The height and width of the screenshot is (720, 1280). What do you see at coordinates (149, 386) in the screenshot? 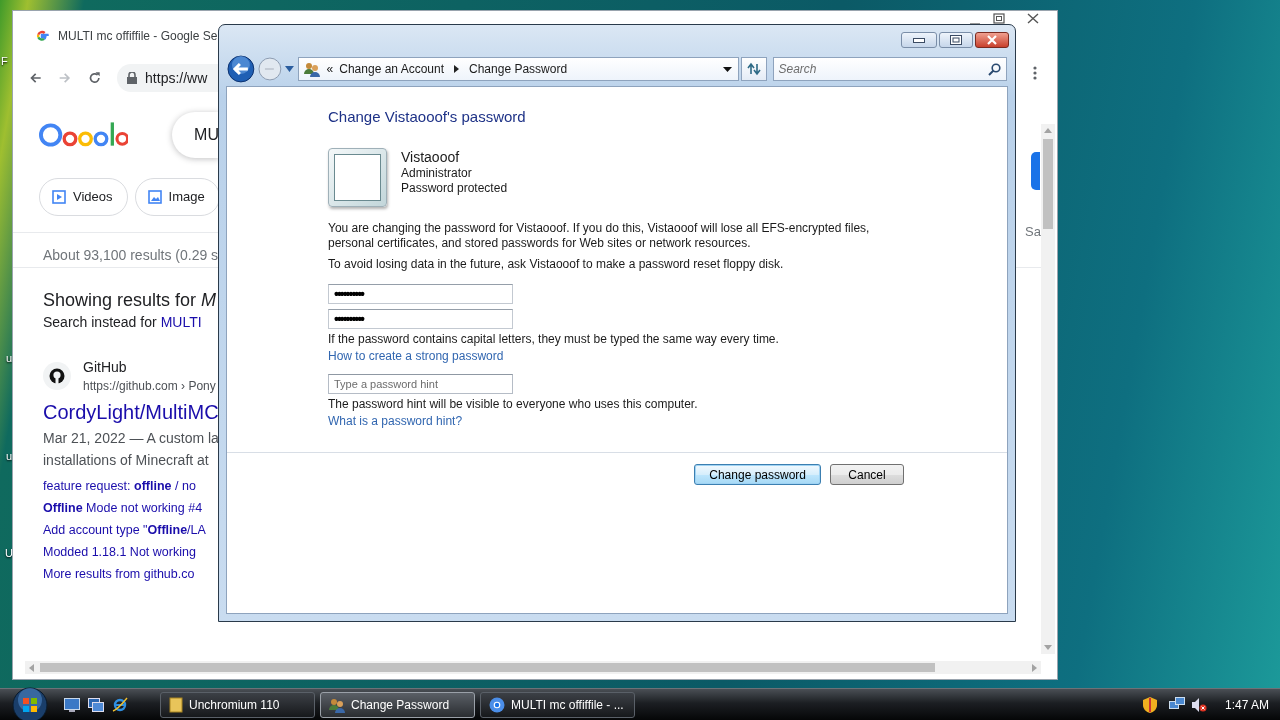
I see `result-url: https://github.com › Pony` at bounding box center [149, 386].